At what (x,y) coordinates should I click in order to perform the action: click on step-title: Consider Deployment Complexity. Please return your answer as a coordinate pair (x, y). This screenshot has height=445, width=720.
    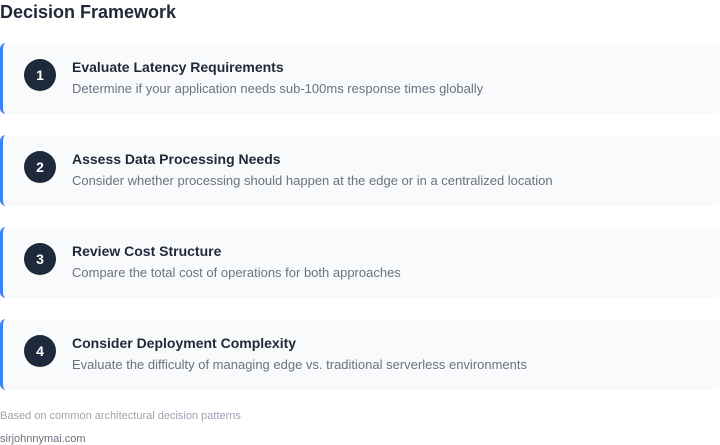
    Looking at the image, I should click on (184, 343).